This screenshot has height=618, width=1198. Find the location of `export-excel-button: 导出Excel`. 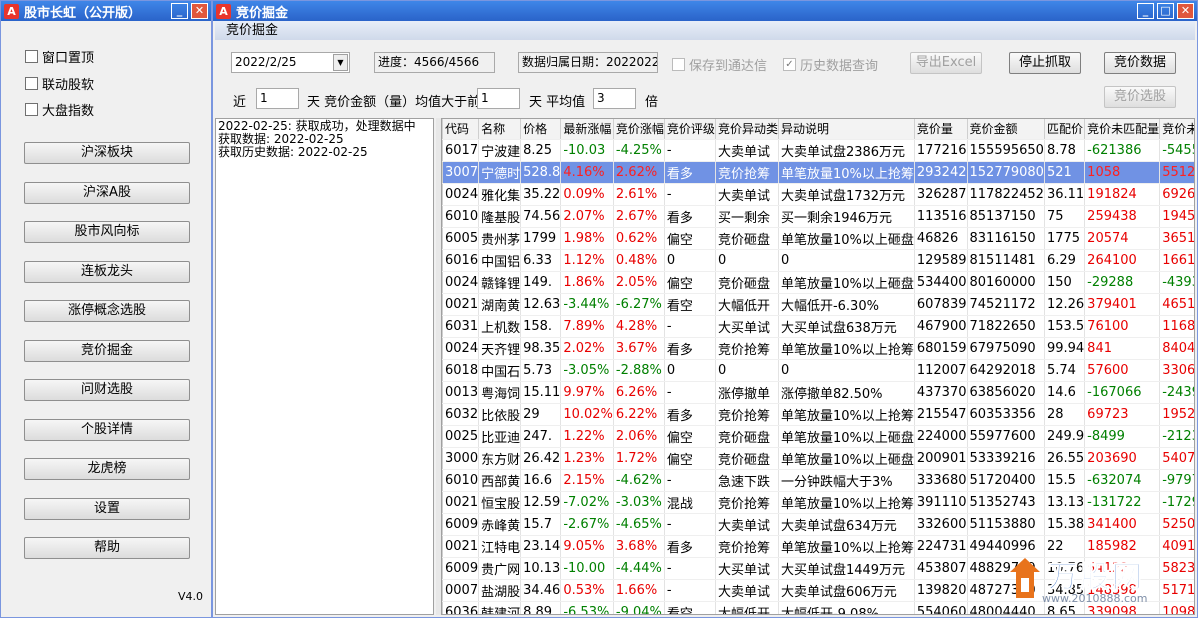

export-excel-button: 导出Excel is located at coordinates (946, 63).